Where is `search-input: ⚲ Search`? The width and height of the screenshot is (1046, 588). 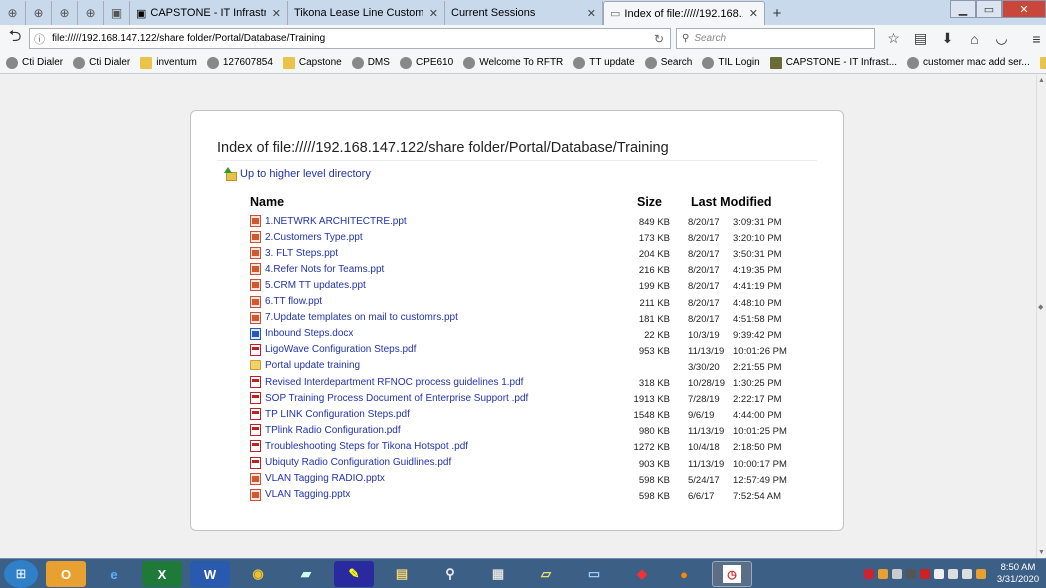
search-input: ⚲ Search is located at coordinates (775, 38).